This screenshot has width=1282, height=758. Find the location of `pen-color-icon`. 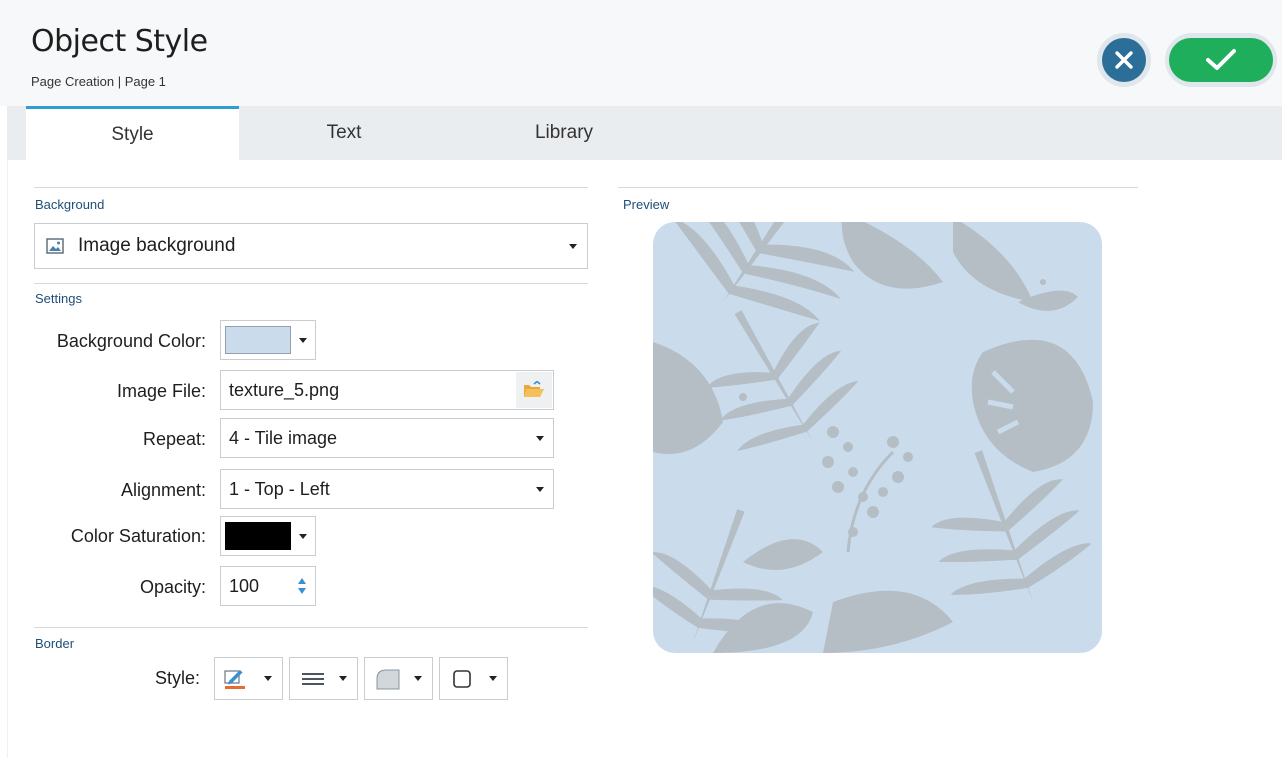

pen-color-icon is located at coordinates (234, 679).